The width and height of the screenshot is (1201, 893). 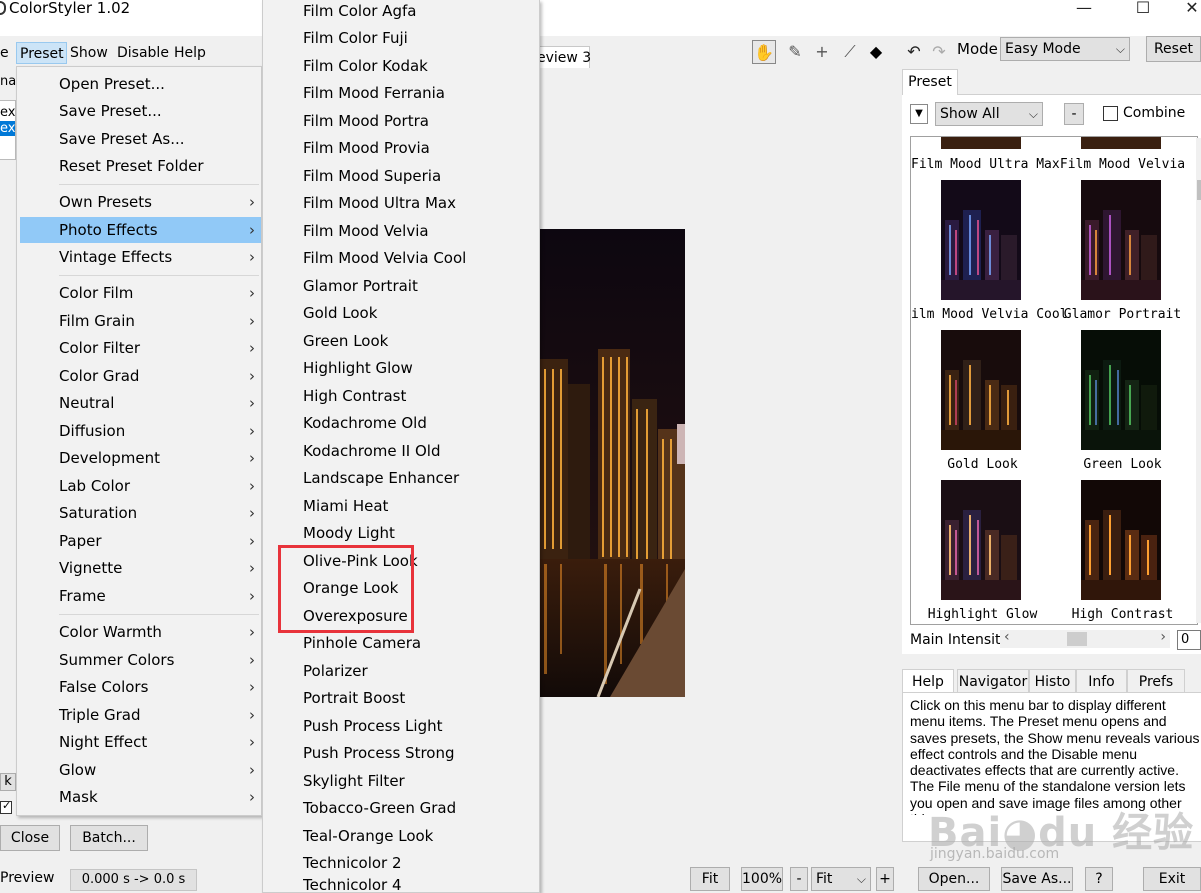 I want to click on tab-histo: Histo, so click(x=1052, y=681).